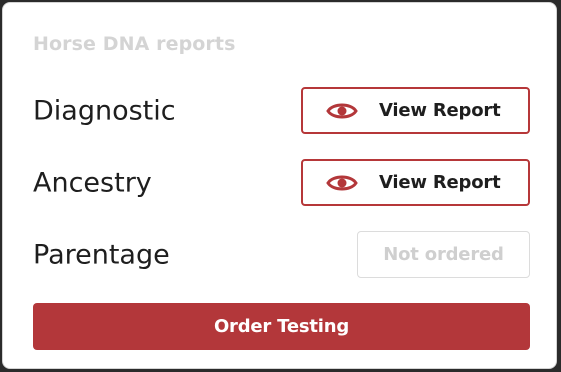 The image size is (561, 372). I want to click on view-report-button-diagnostic: View Report, so click(415, 110).